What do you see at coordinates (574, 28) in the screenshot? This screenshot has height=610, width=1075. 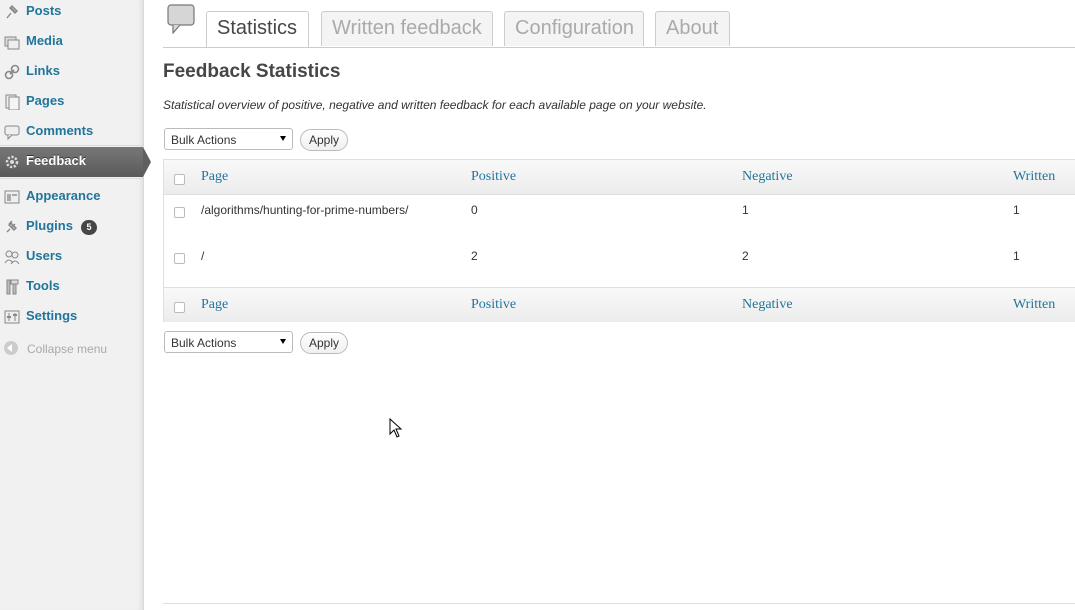 I see `tab-configuration: Configuration` at bounding box center [574, 28].